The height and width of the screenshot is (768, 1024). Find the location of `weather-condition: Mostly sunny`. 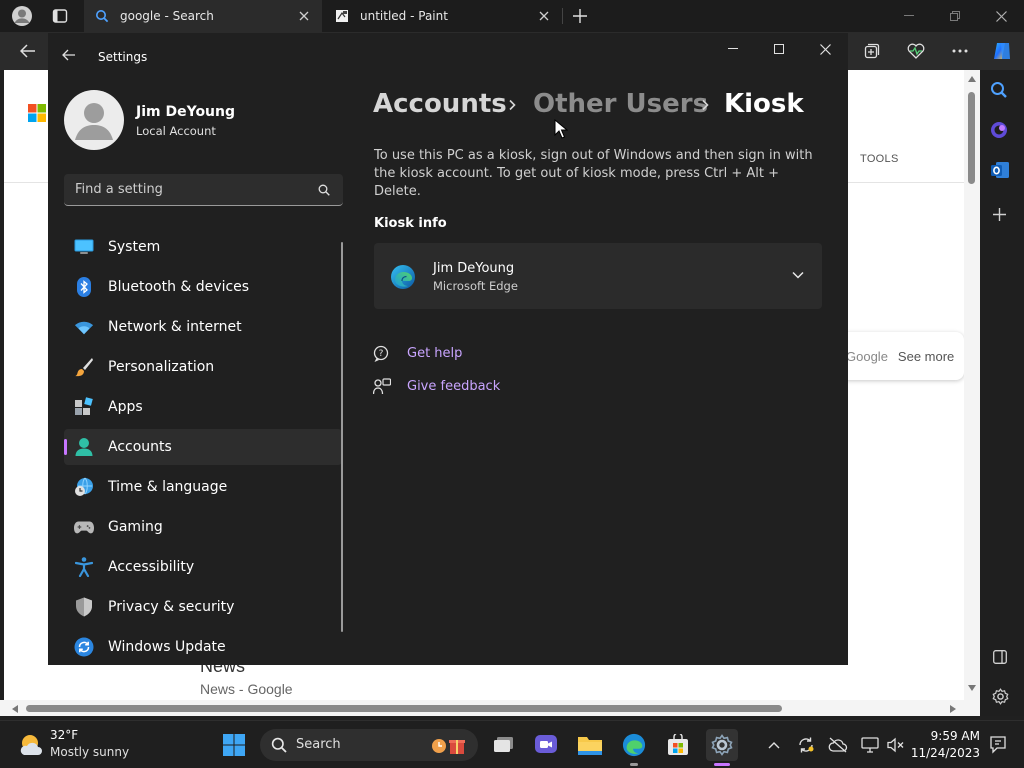

weather-condition: Mostly sunny is located at coordinates (89, 752).